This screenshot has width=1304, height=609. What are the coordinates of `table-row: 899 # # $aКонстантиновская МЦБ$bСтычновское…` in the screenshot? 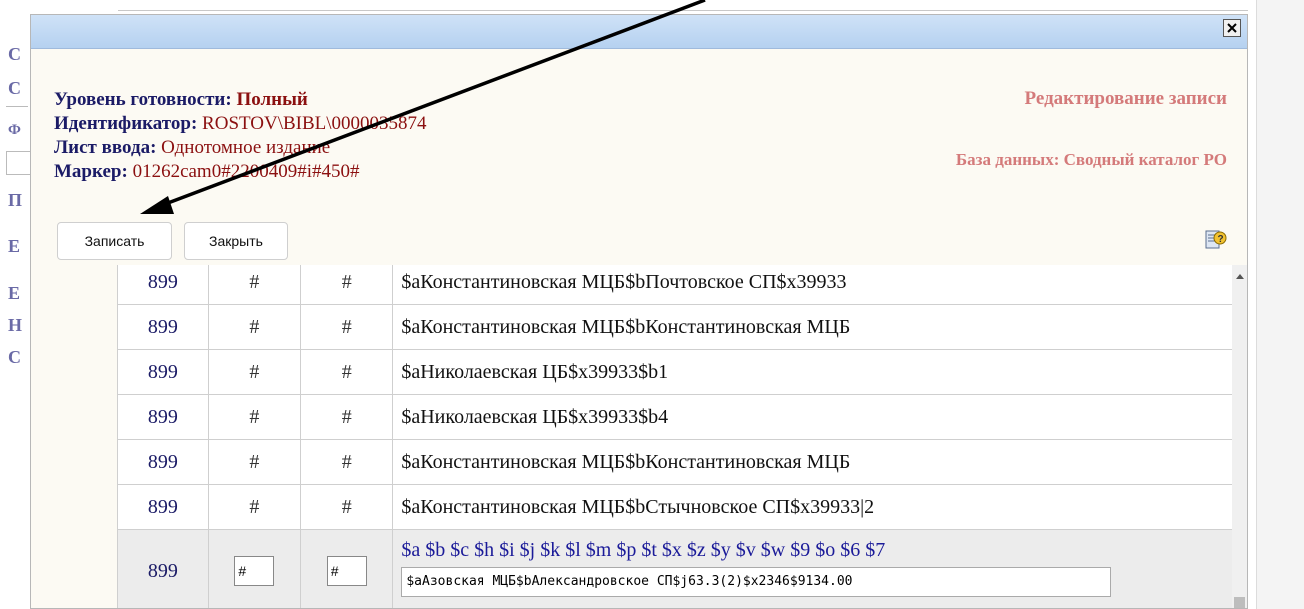 It's located at (682, 507).